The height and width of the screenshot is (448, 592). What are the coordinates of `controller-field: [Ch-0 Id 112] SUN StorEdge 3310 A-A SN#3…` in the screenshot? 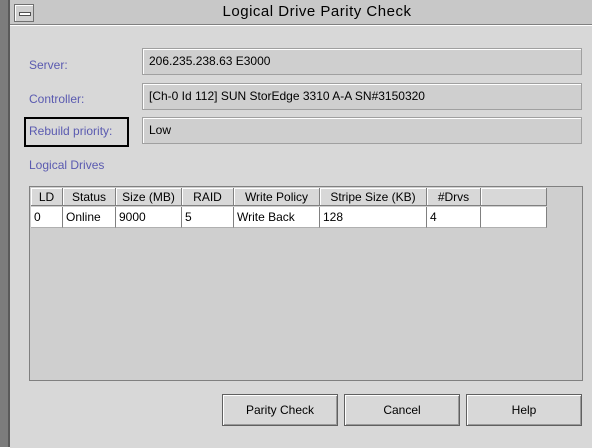 It's located at (362, 96).